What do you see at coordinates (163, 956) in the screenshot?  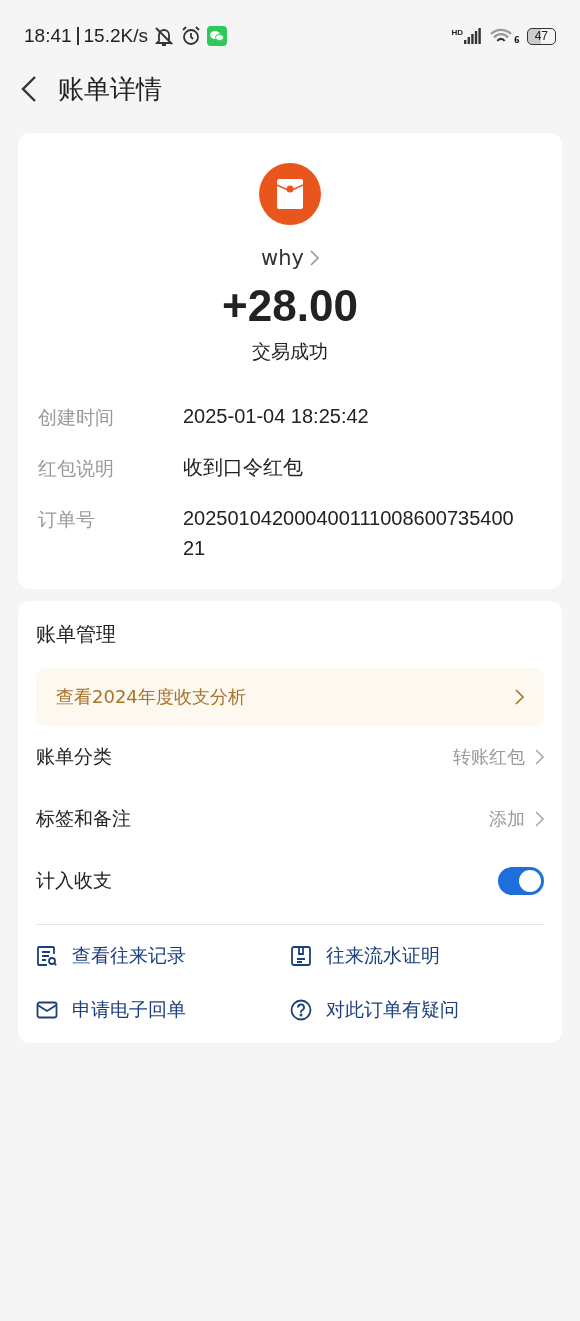 I see `action-link: 查看往来记录` at bounding box center [163, 956].